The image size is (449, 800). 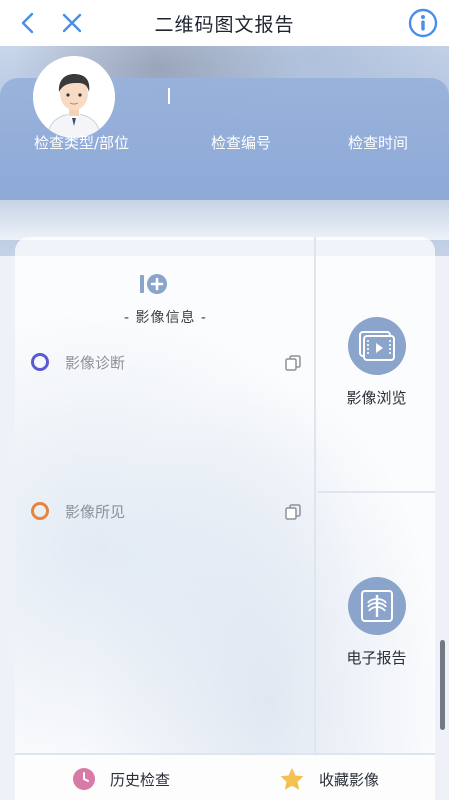 I want to click on image-diagnosis-label: 影像诊断, so click(x=95, y=363).